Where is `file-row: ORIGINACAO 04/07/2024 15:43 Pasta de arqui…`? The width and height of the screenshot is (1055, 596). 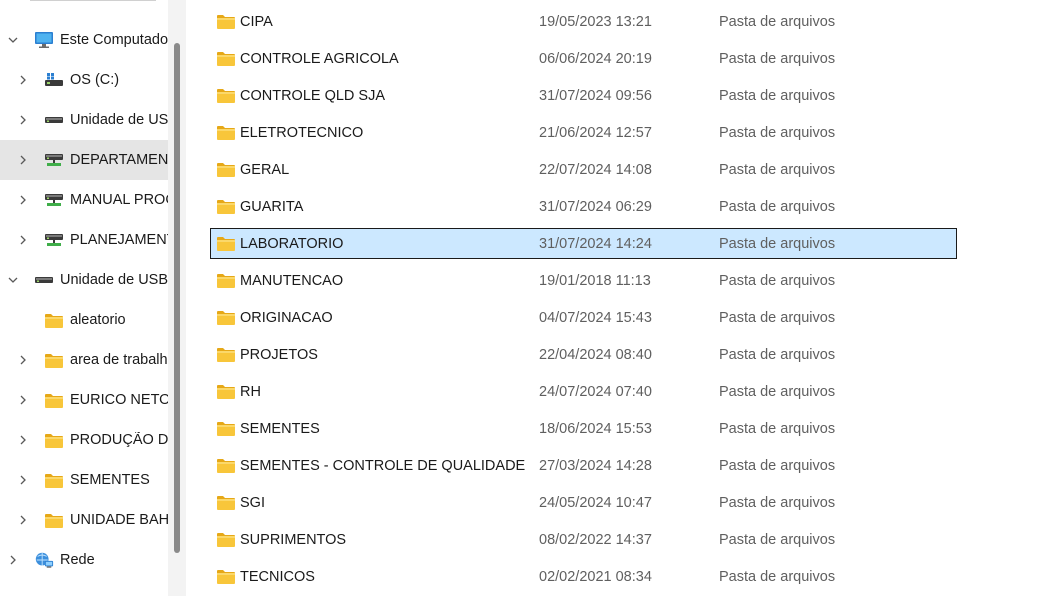 file-row: ORIGINACAO 04/07/2024 15:43 Pasta de arqui… is located at coordinates (583, 317).